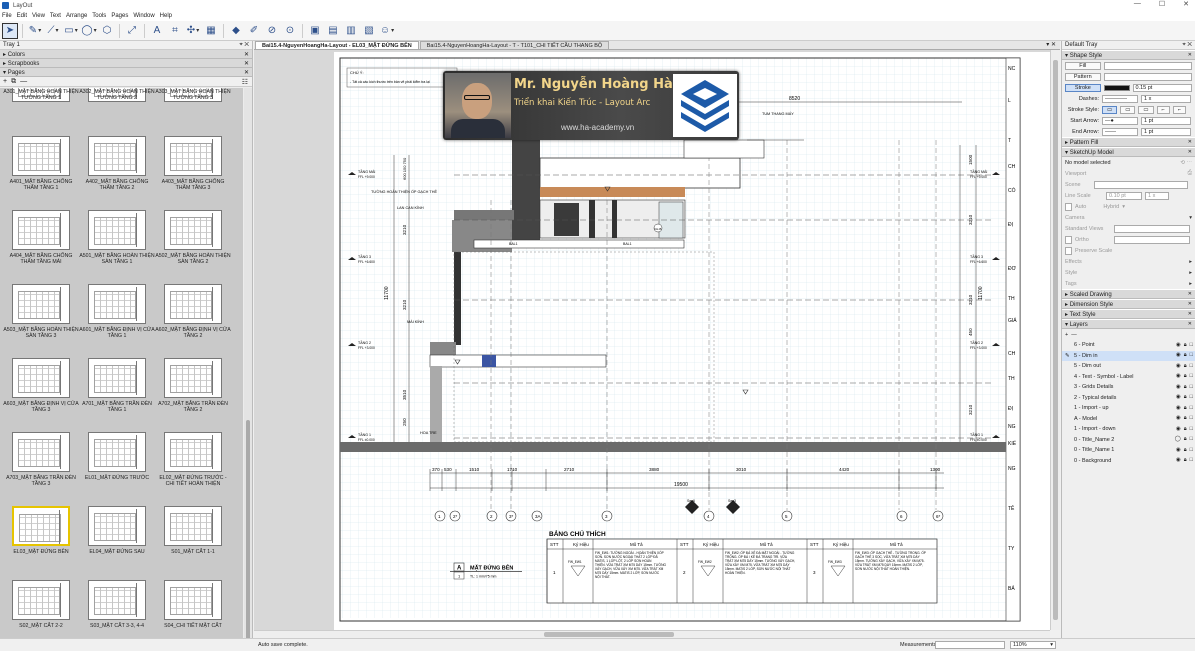 Image resolution: width=1195 pixels, height=651 pixels. Describe the element at coordinates (1083, 87) in the screenshot. I see `stroke-button: Stroke` at that location.